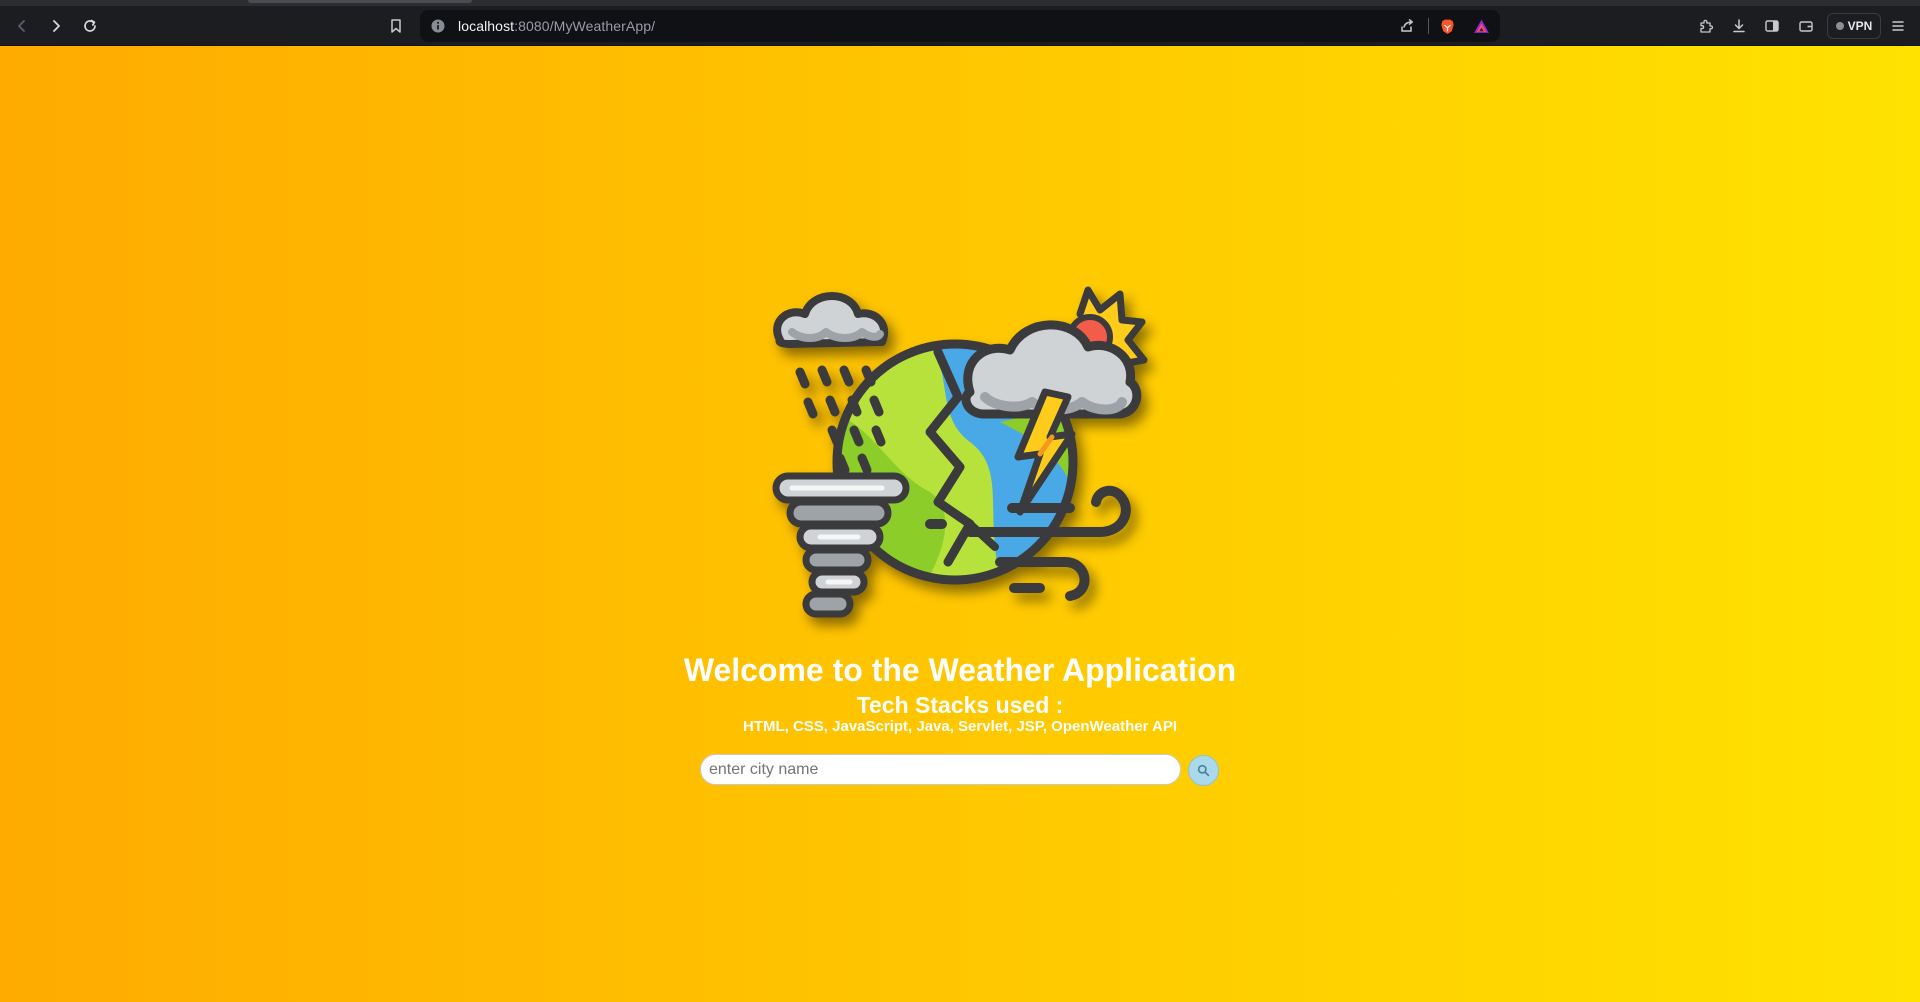 Image resolution: width=1920 pixels, height=1002 pixels. I want to click on page-title: Welcome to the Weather Application, so click(960, 670).